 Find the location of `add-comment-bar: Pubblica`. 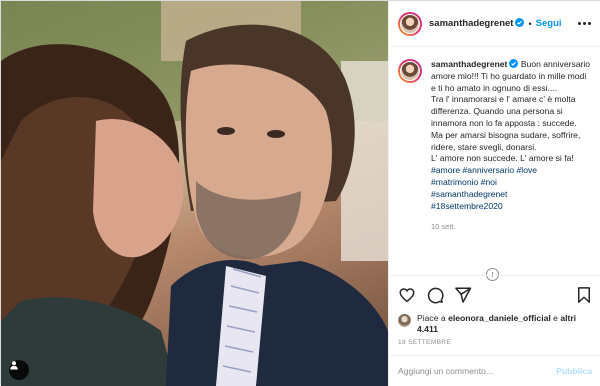

add-comment-bar: Pubblica is located at coordinates (494, 370).